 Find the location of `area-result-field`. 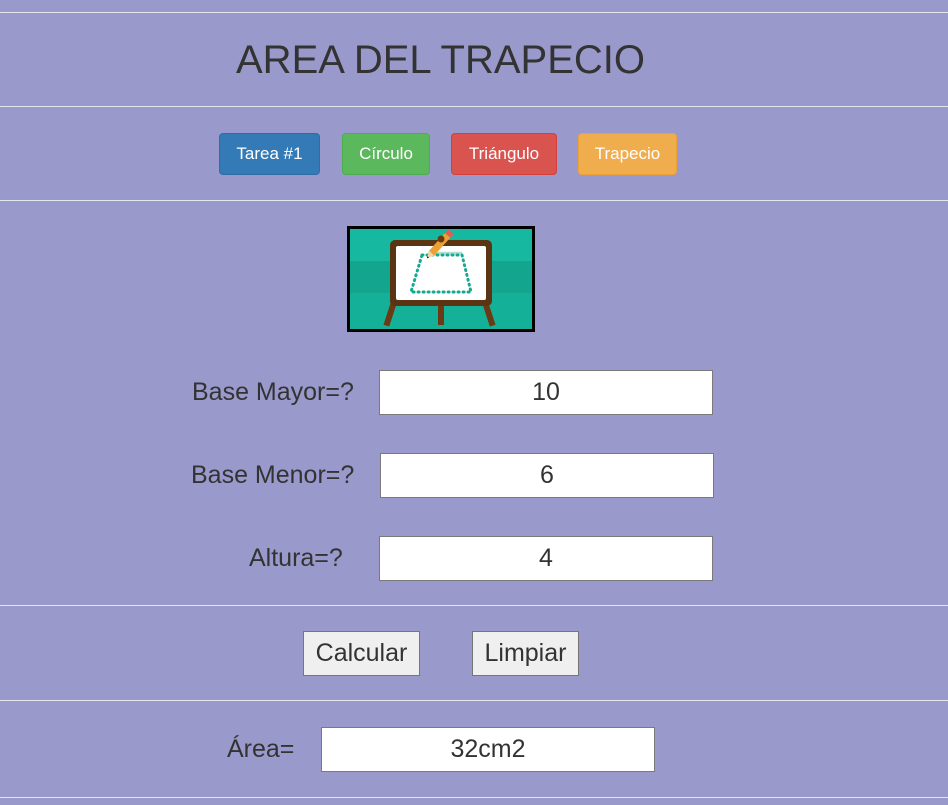

area-result-field is located at coordinates (488, 749).